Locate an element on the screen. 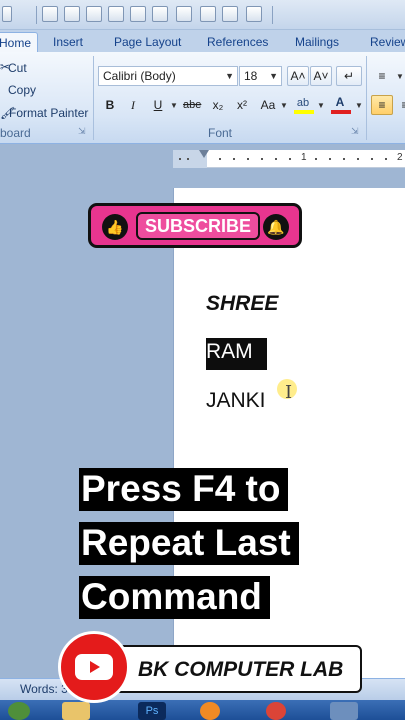 The image size is (405, 720). thumbs-up-icon: 👍 is located at coordinates (115, 227).